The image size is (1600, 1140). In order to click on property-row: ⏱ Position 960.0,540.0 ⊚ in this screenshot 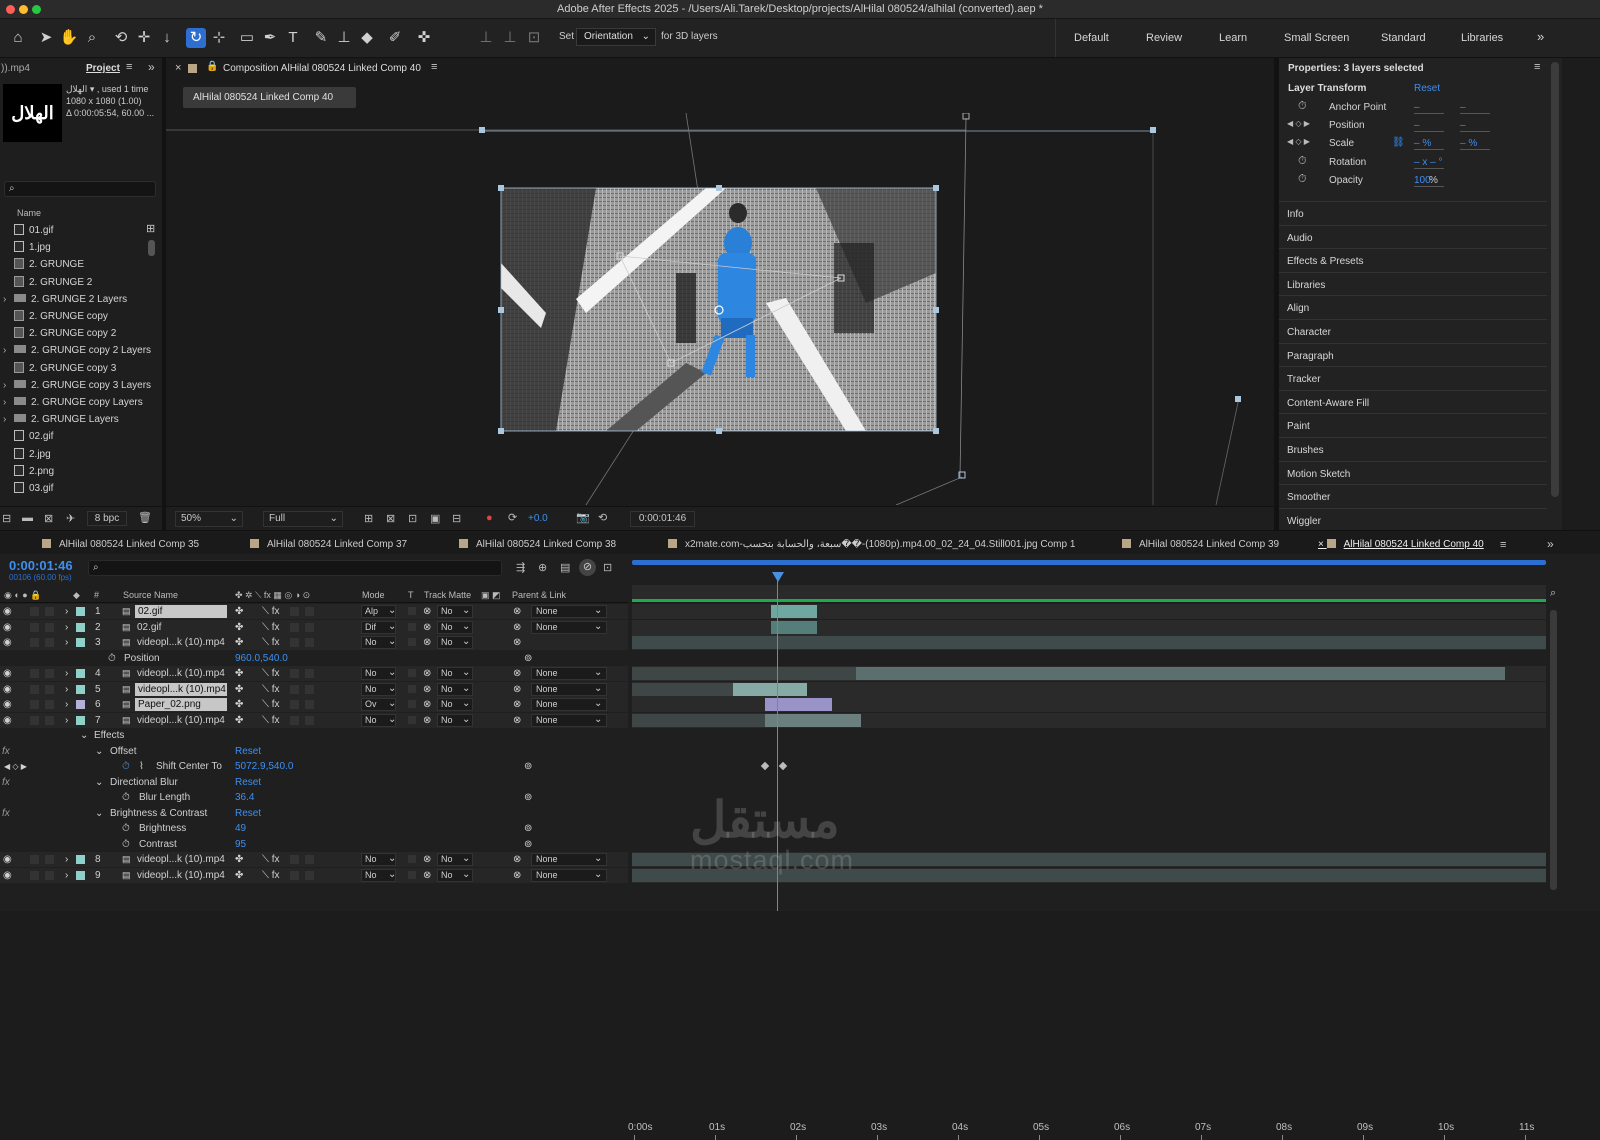, I will do `click(314, 658)`.